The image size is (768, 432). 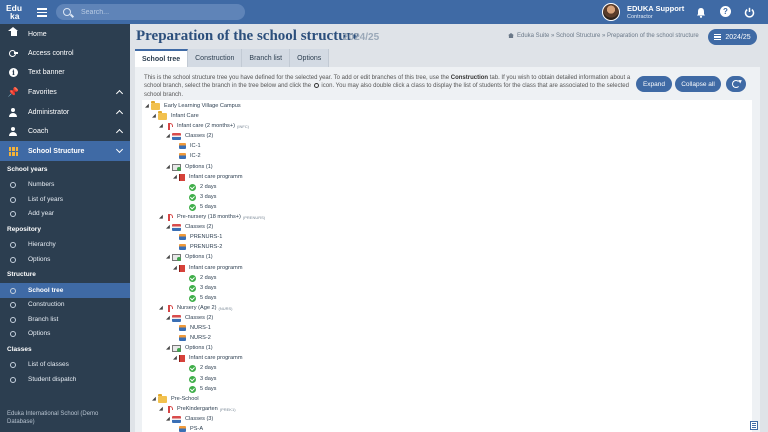 What do you see at coordinates (65, 72) in the screenshot?
I see `sidebar-item-text-banner: i Text banner` at bounding box center [65, 72].